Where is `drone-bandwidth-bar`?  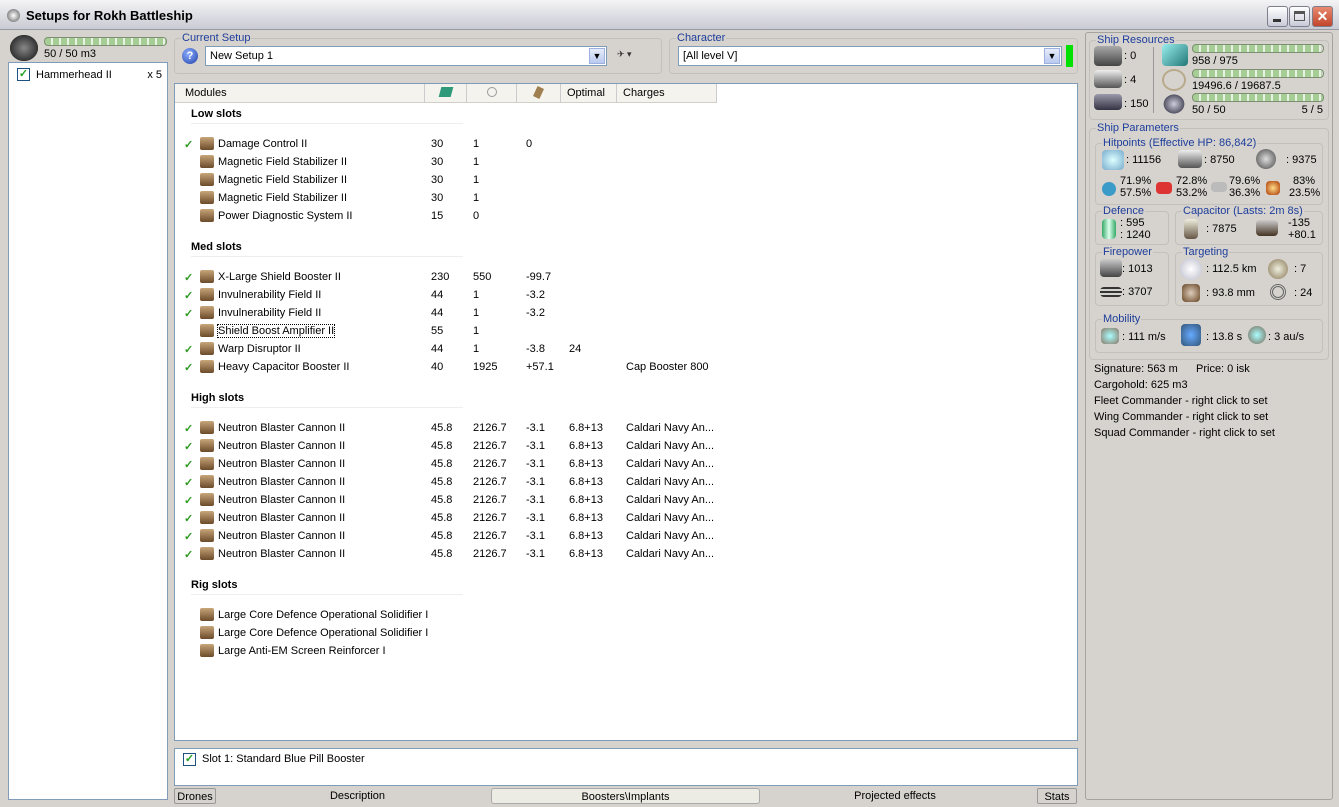
drone-bandwidth-bar is located at coordinates (1258, 97).